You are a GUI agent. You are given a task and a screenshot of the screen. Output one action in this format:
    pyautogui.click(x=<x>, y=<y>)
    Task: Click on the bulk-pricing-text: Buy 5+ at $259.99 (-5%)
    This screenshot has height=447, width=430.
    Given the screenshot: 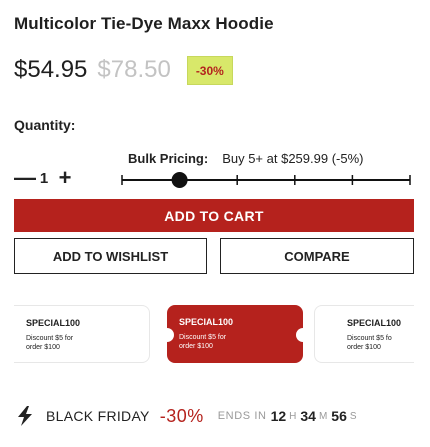 What is the action you would take?
    pyautogui.click(x=293, y=158)
    